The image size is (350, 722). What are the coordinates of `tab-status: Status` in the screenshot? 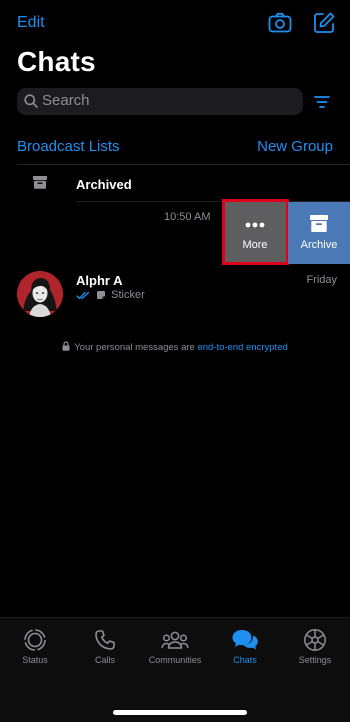 It's located at (35, 646).